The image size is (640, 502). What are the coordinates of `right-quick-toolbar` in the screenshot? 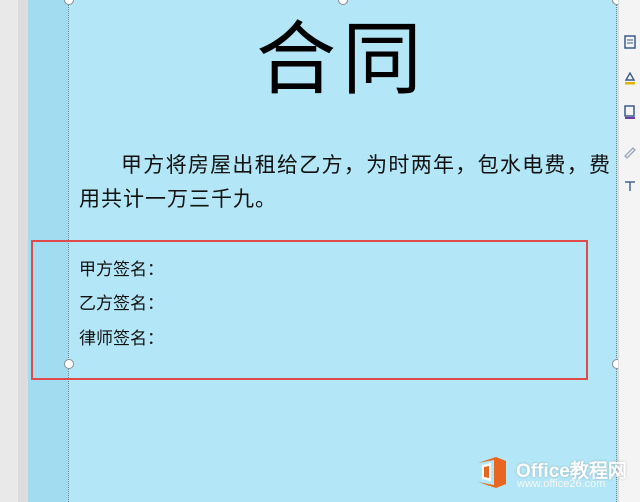 It's located at (629, 251).